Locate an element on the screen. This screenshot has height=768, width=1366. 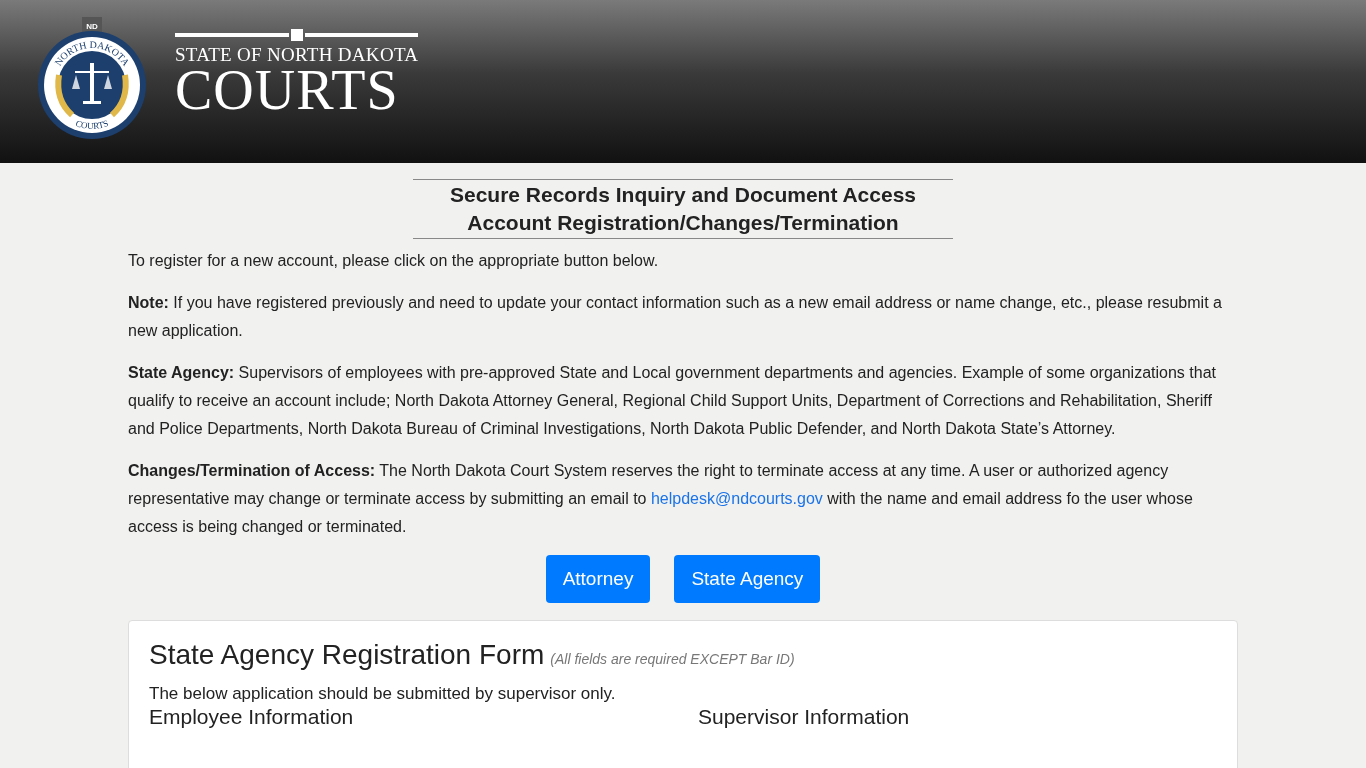
registration-button: State Agency is located at coordinates (747, 579).